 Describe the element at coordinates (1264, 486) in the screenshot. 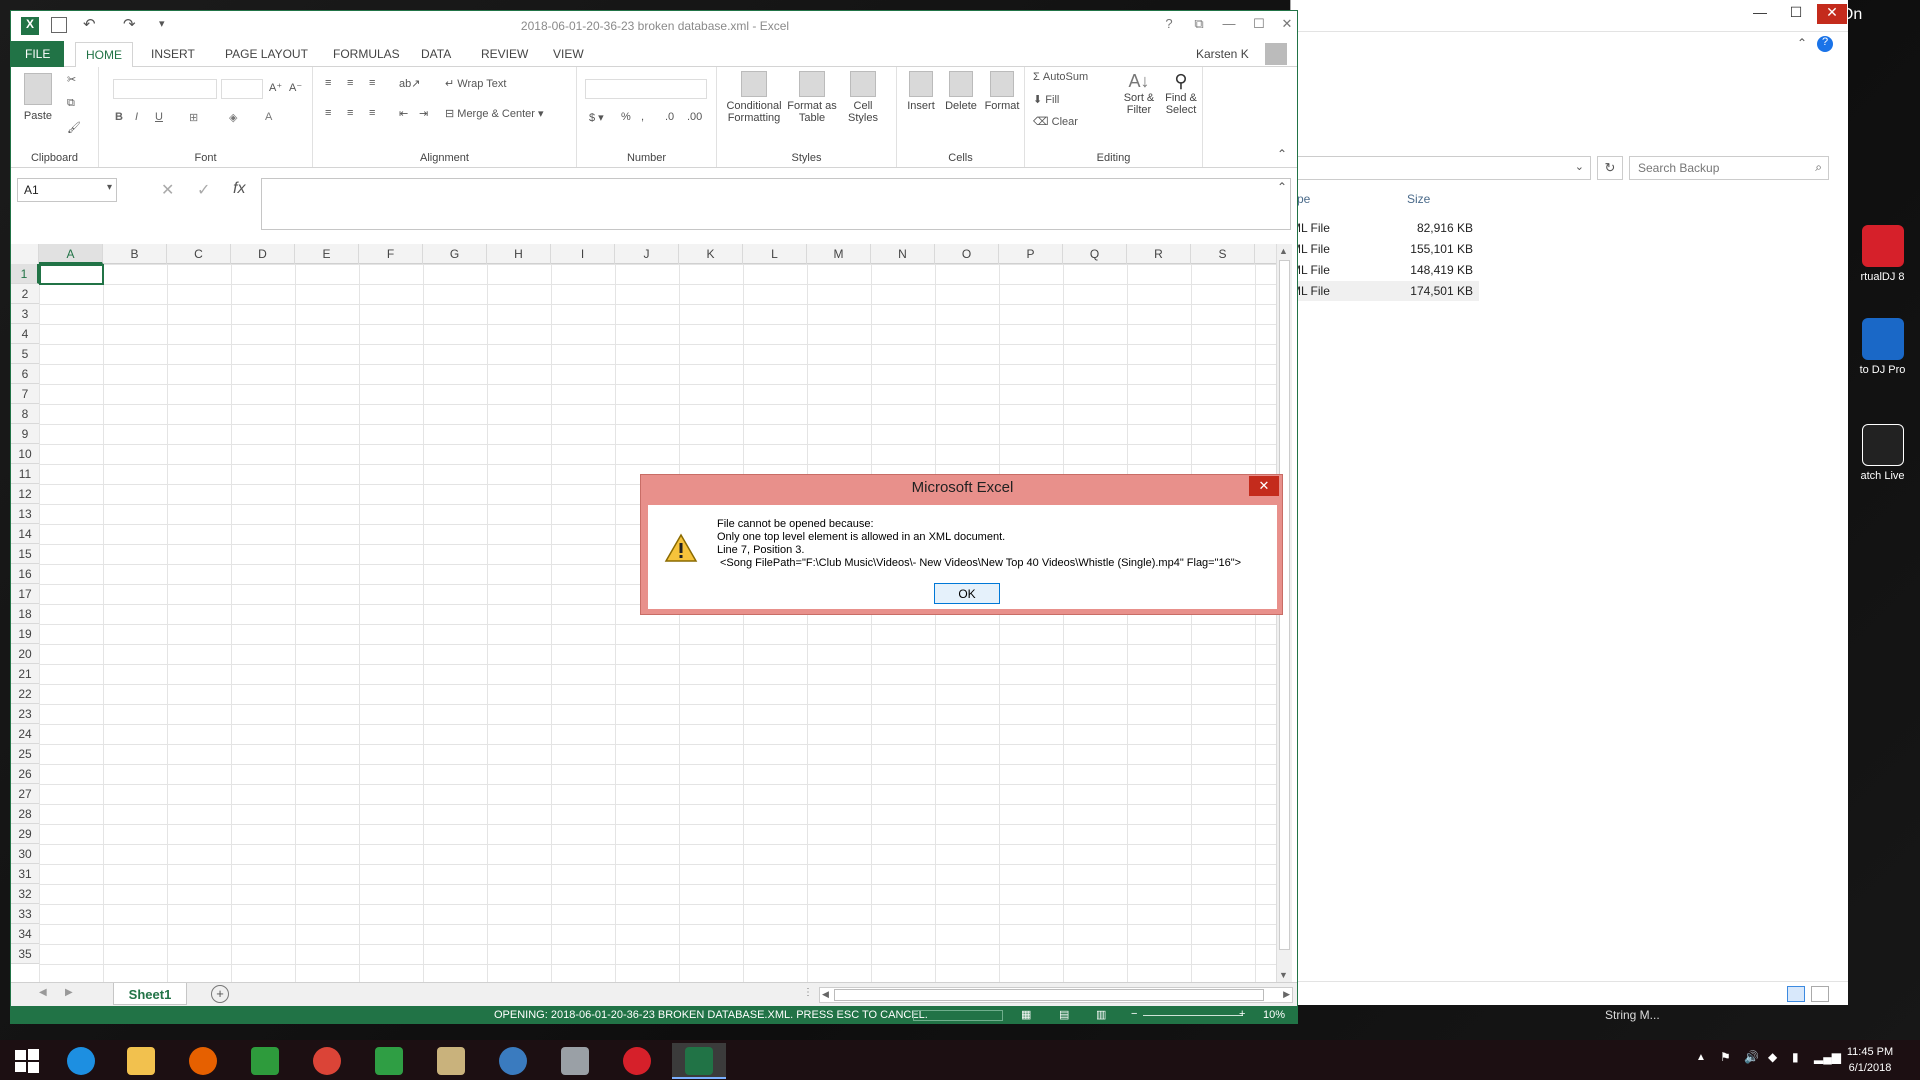

I see `close-icon: ✕` at that location.